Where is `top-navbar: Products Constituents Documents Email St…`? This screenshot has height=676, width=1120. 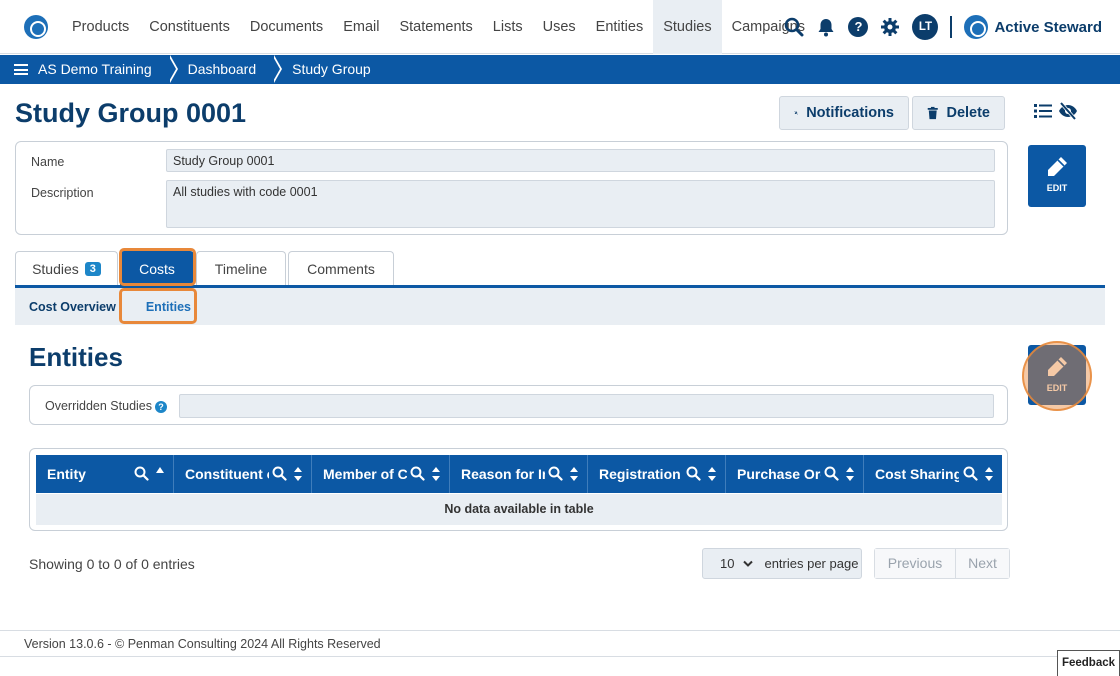
top-navbar: Products Constituents Documents Email St… is located at coordinates (560, 27).